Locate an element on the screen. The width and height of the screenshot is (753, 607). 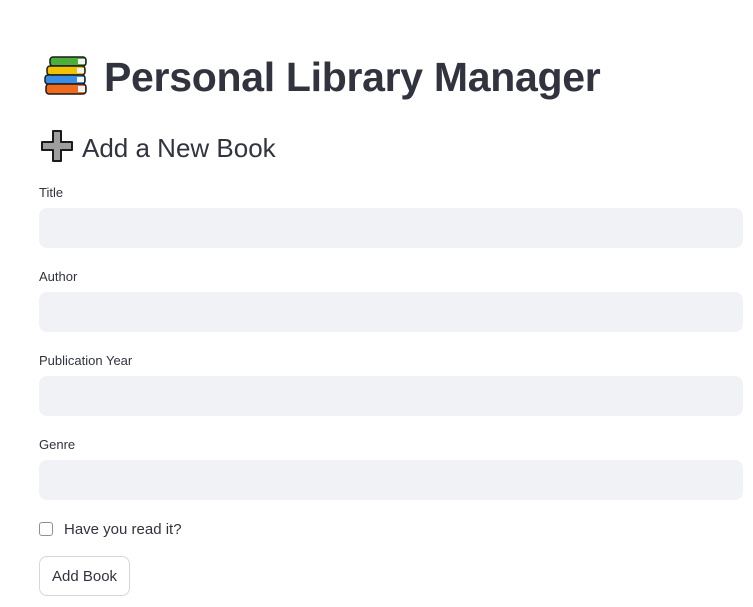
plus-icon is located at coordinates (61, 148).